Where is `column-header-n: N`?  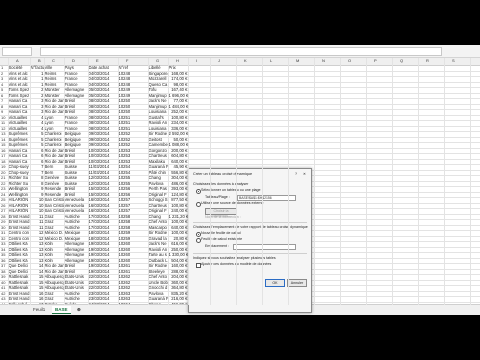 column-header-n: N is located at coordinates (323, 61).